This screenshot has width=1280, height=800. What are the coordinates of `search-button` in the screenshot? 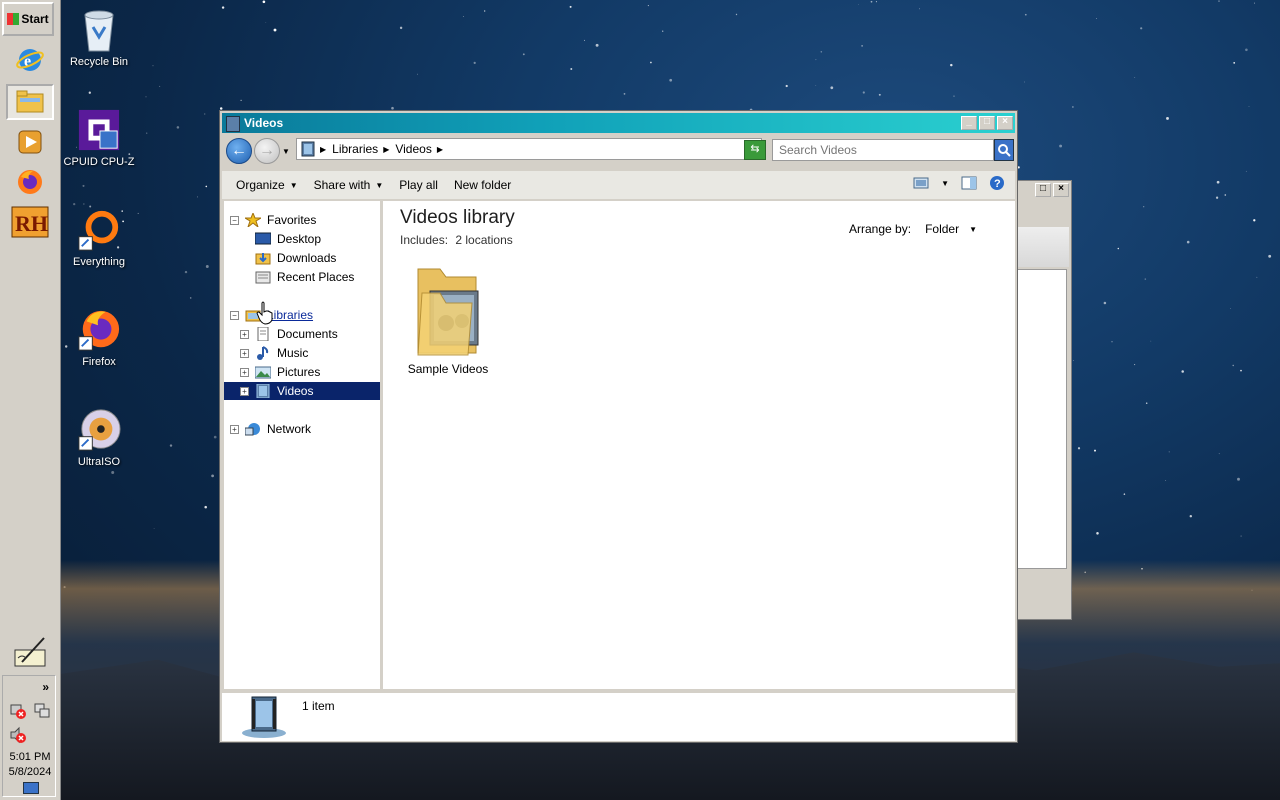 It's located at (1004, 150).